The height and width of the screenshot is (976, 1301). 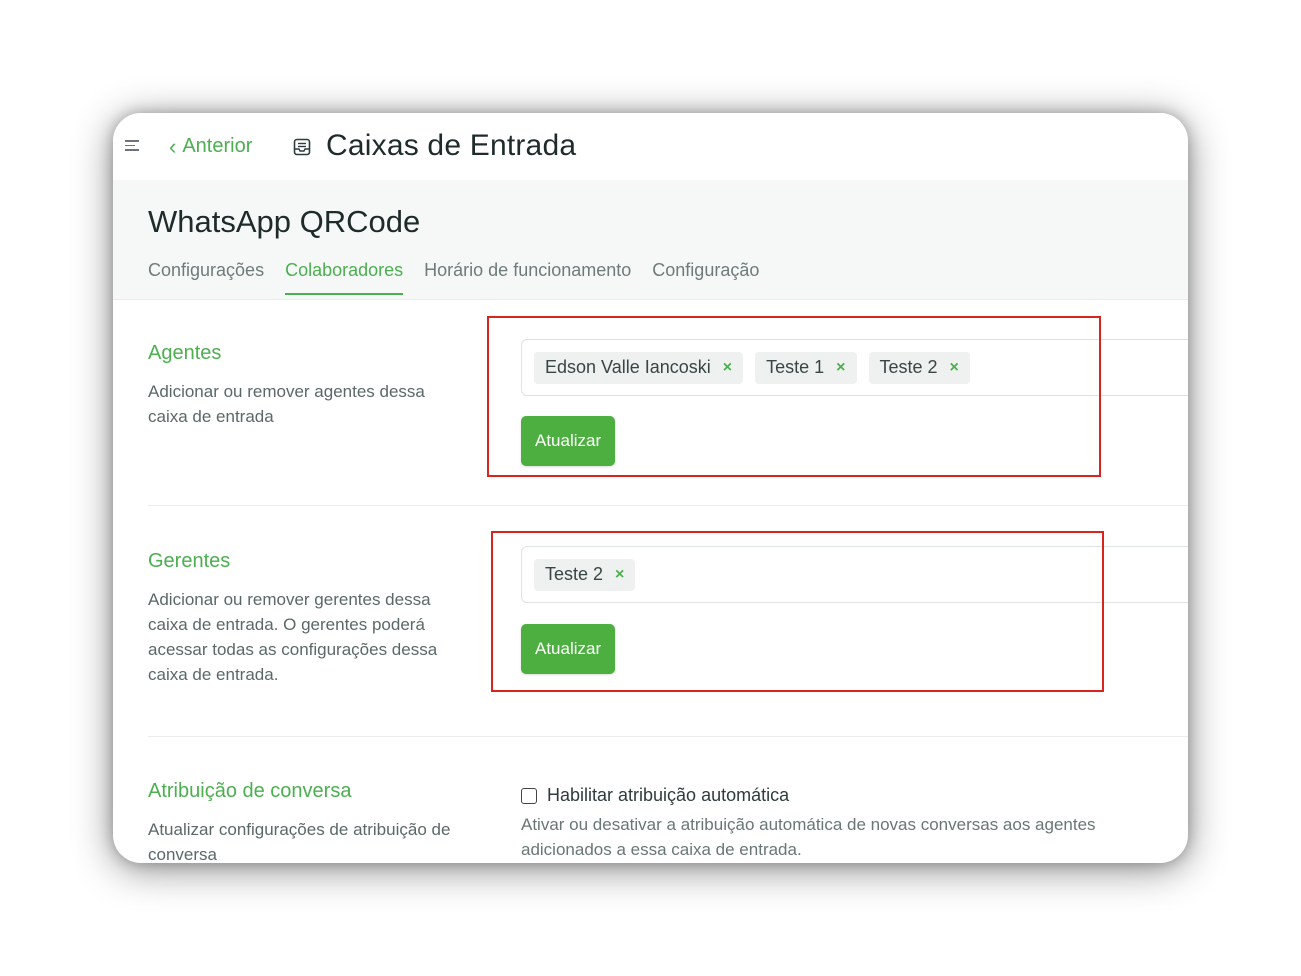 I want to click on tab-colaboradores: Colaboradores, so click(x=344, y=277).